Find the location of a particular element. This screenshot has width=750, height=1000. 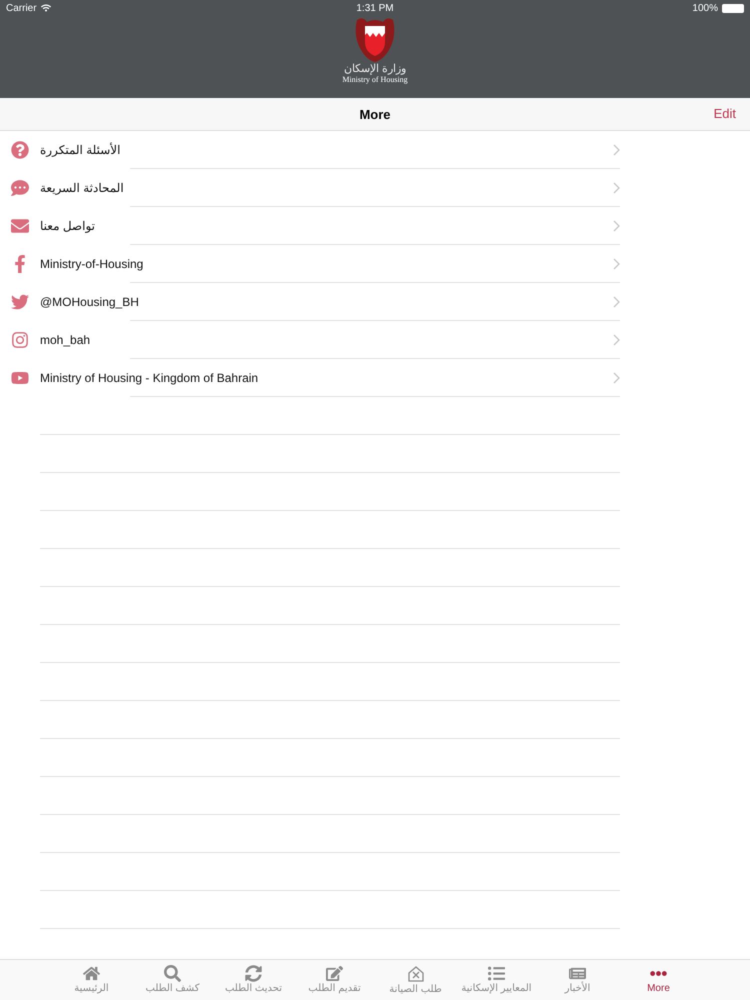

edit-button: Edit is located at coordinates (725, 113).